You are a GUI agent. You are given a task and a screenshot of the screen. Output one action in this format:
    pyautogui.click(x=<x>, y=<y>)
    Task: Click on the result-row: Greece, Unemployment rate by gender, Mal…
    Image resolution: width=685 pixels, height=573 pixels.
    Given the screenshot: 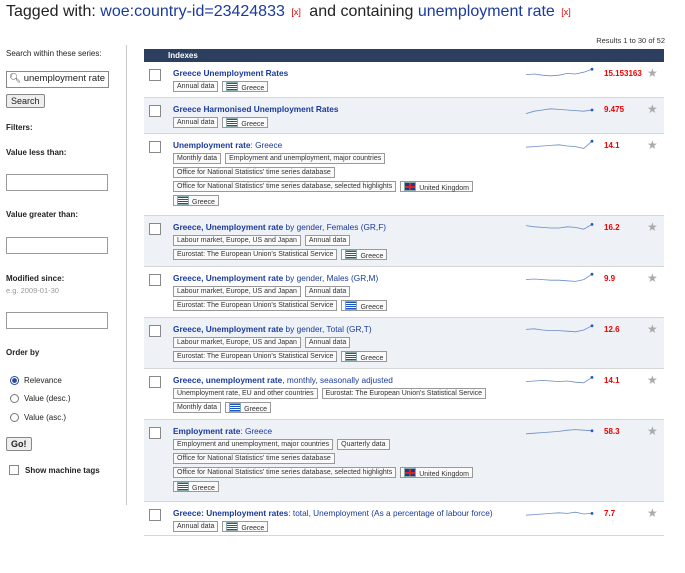 What is the action you would take?
    pyautogui.click(x=404, y=292)
    